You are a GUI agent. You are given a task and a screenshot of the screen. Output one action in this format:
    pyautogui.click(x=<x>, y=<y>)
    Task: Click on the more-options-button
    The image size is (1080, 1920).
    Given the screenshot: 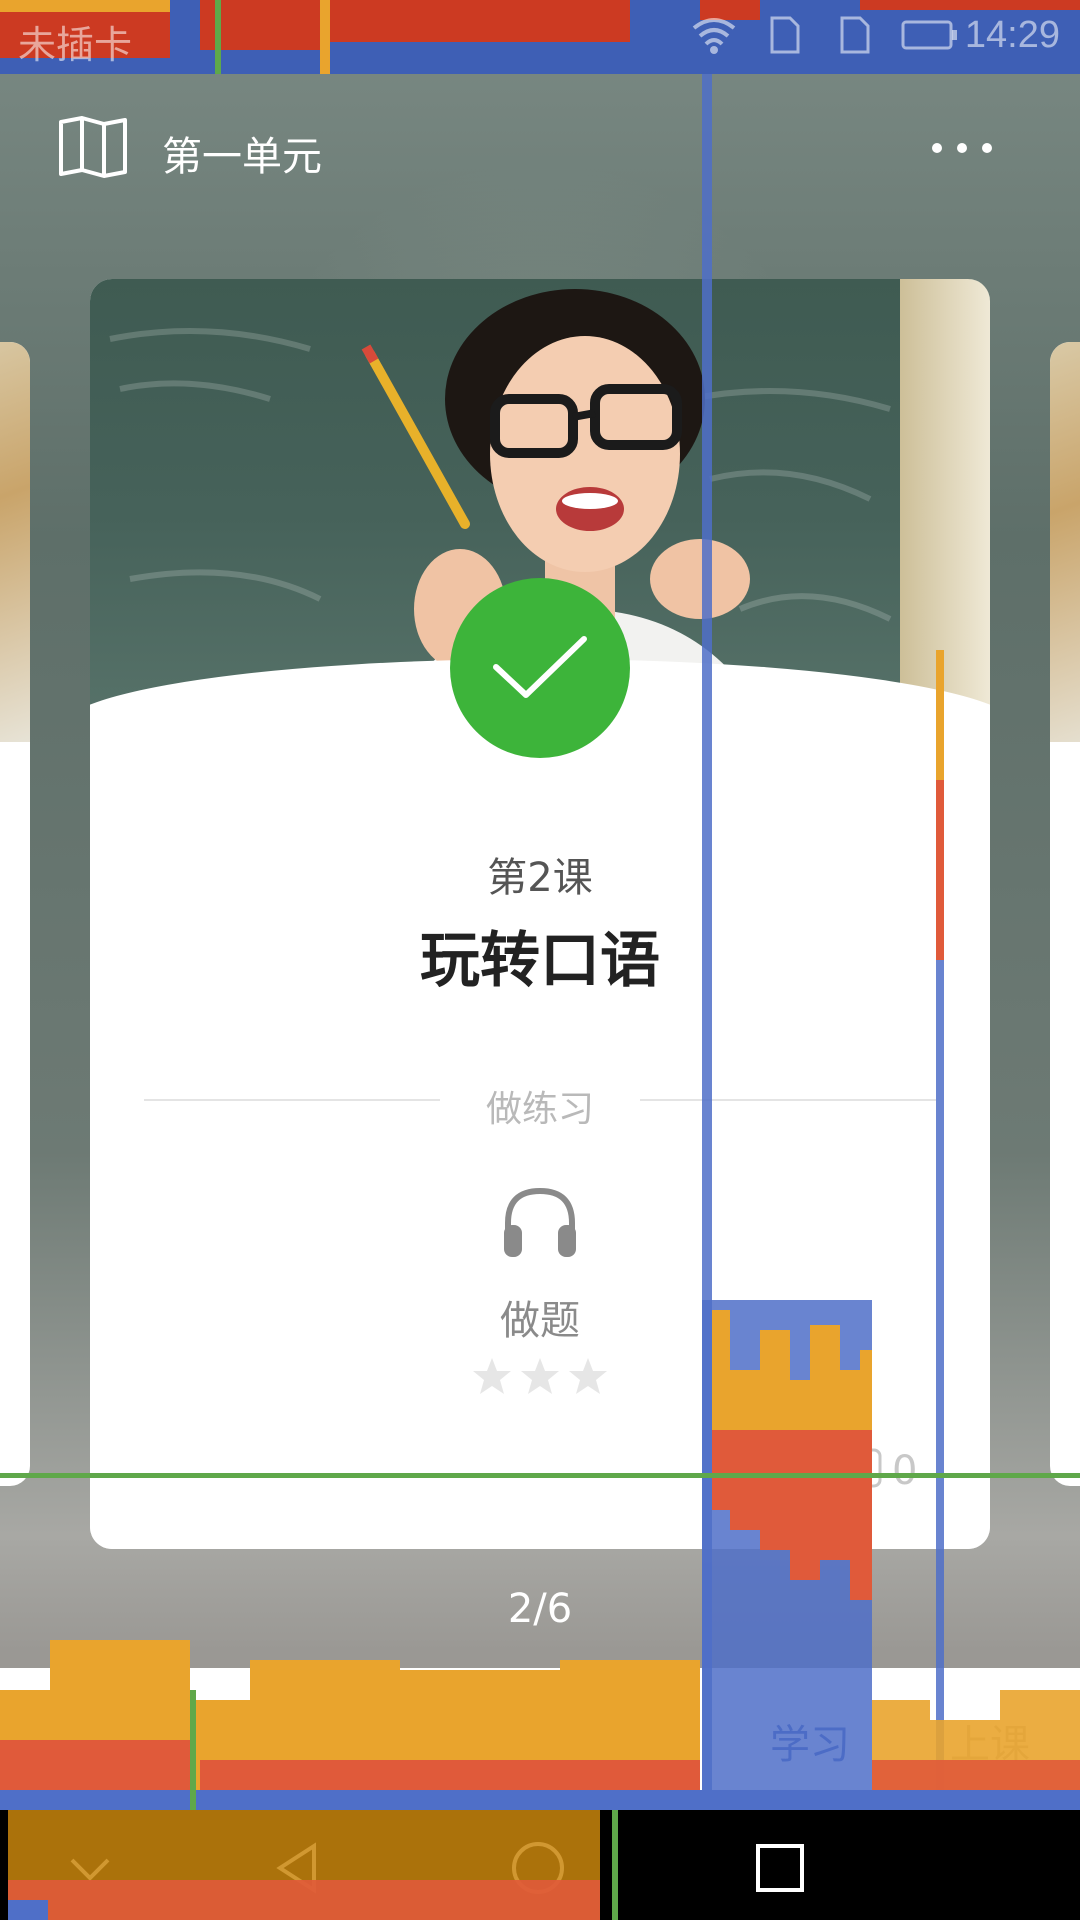 What is the action you would take?
    pyautogui.click(x=962, y=148)
    